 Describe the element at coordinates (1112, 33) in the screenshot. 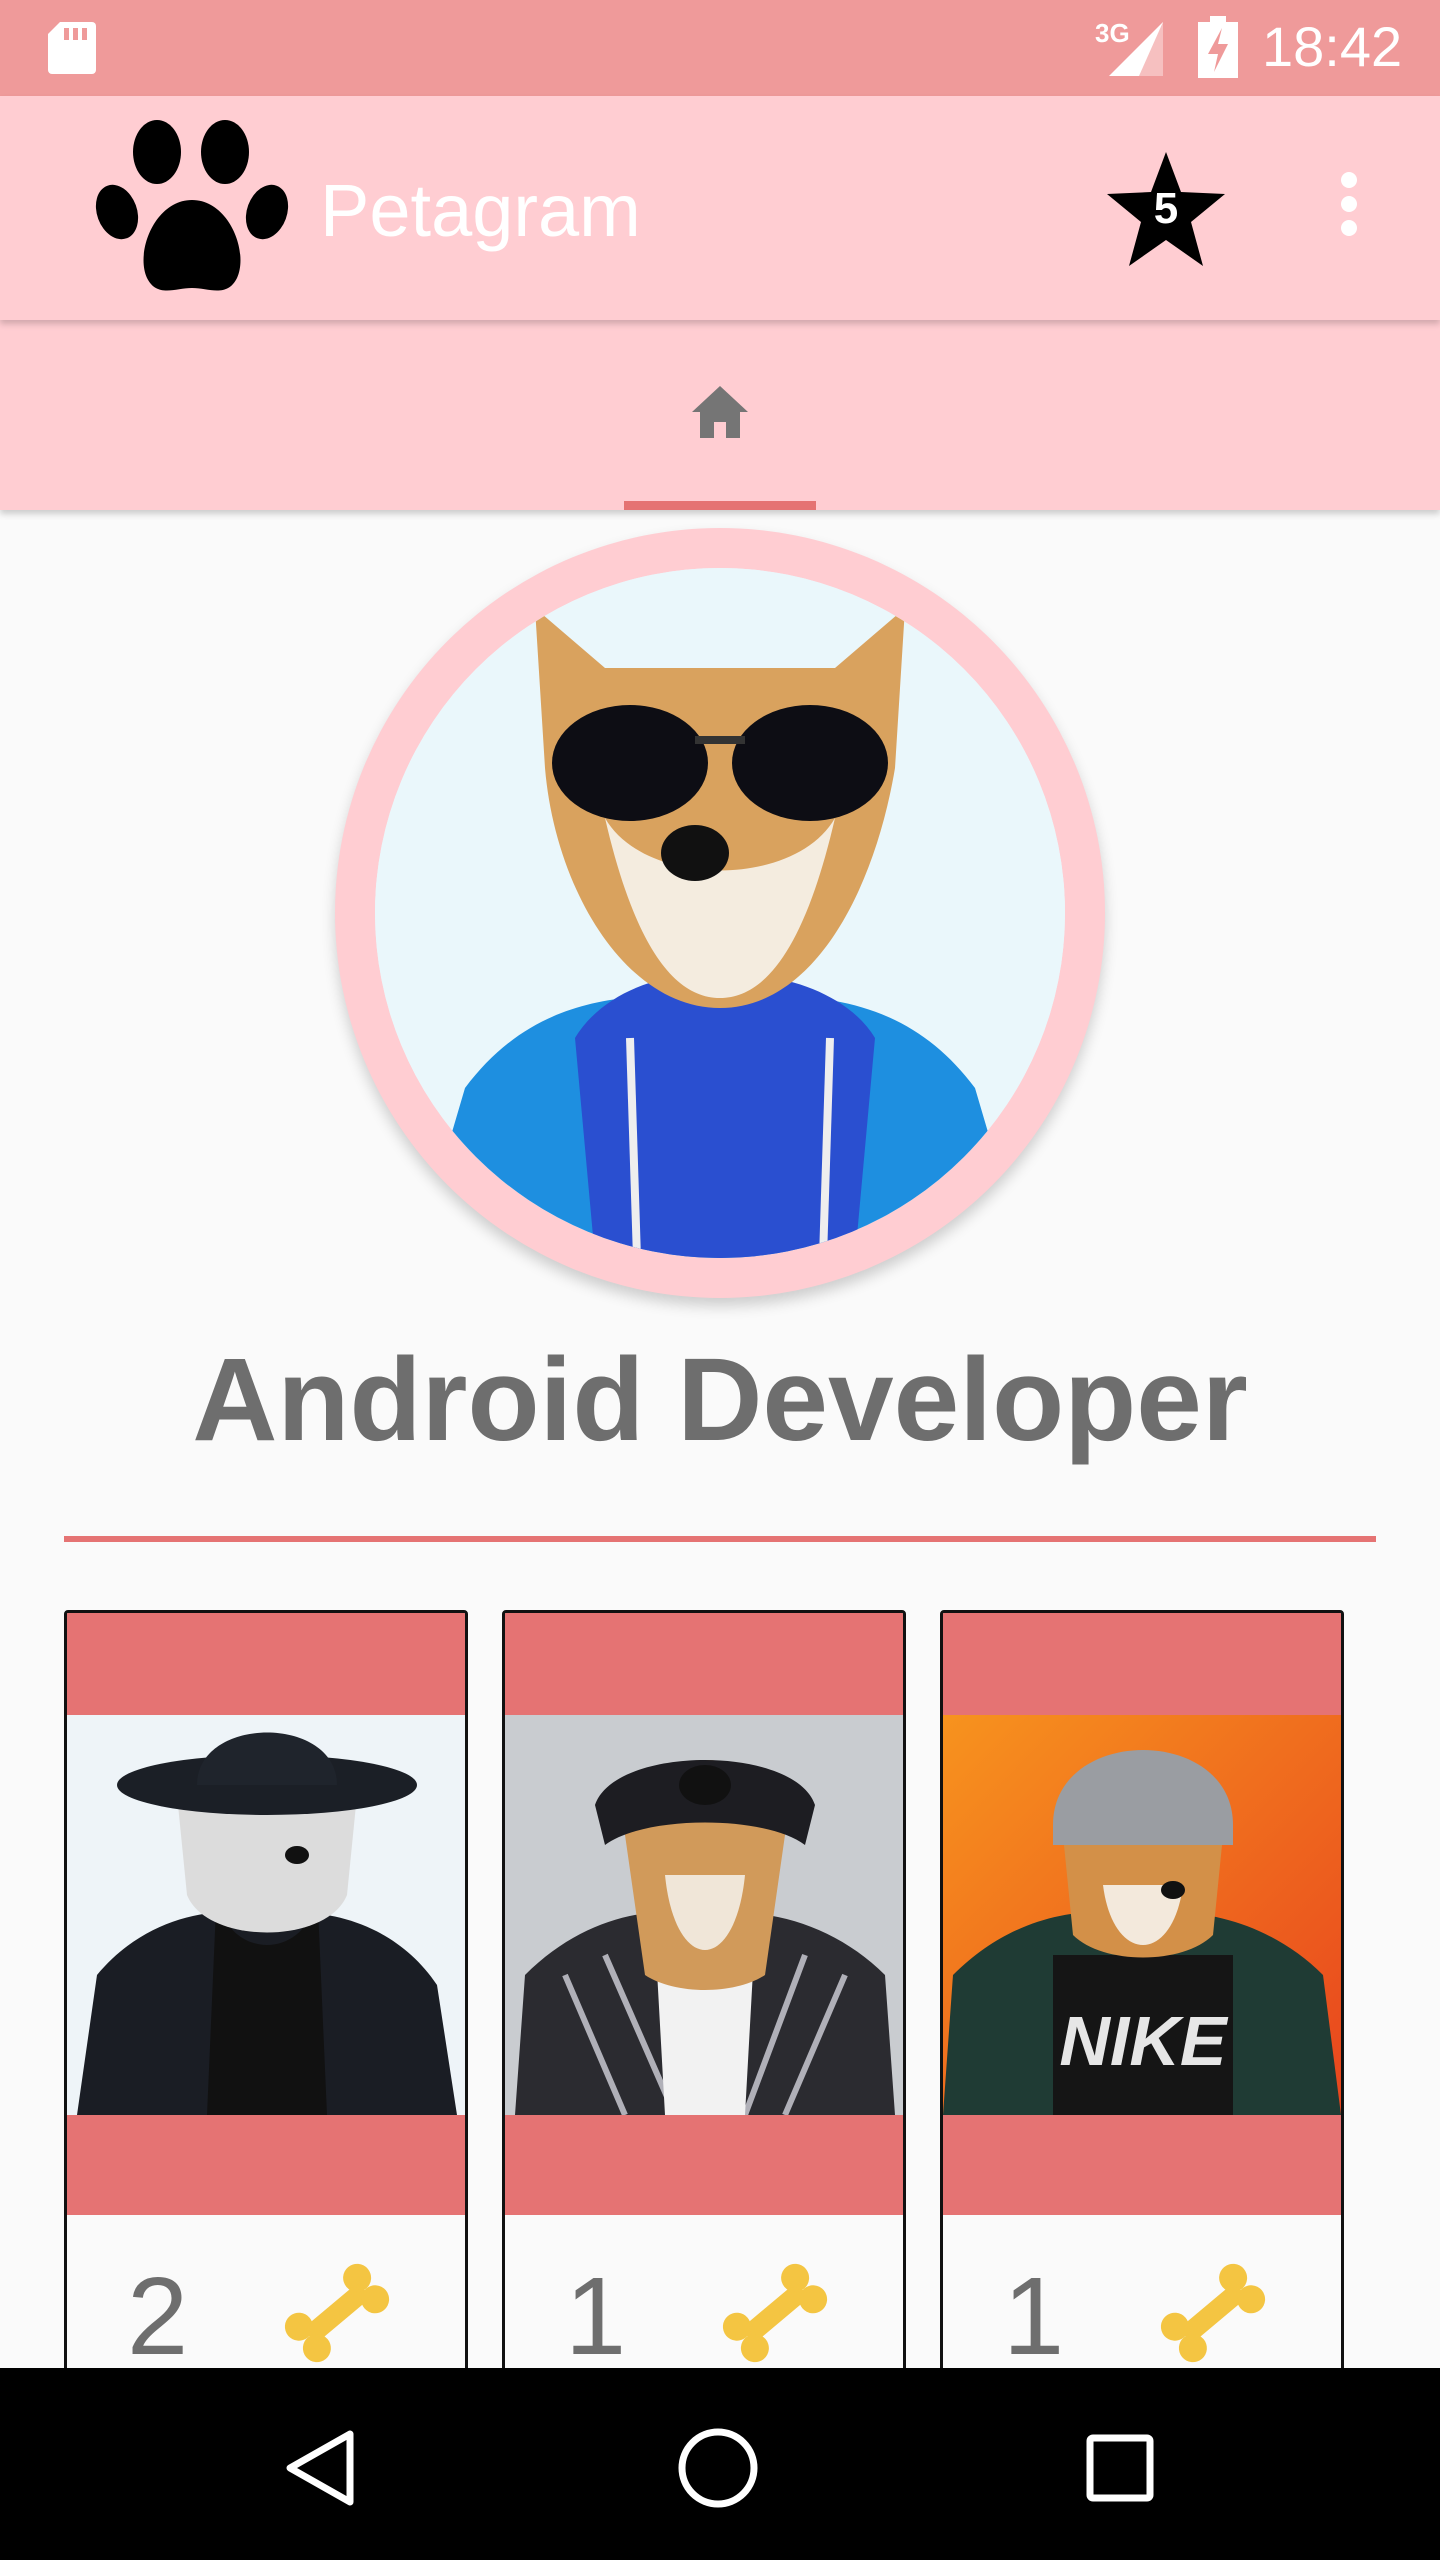

I see `network-type: 3G` at that location.